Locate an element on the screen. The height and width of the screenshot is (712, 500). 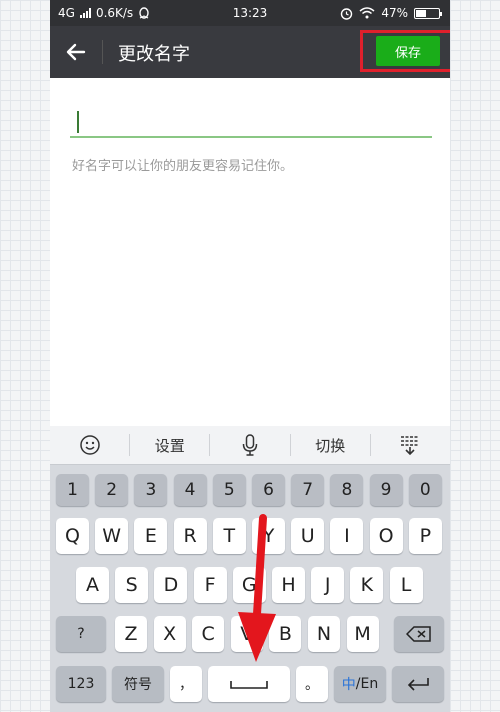
key-1: 1 is located at coordinates (72, 490).